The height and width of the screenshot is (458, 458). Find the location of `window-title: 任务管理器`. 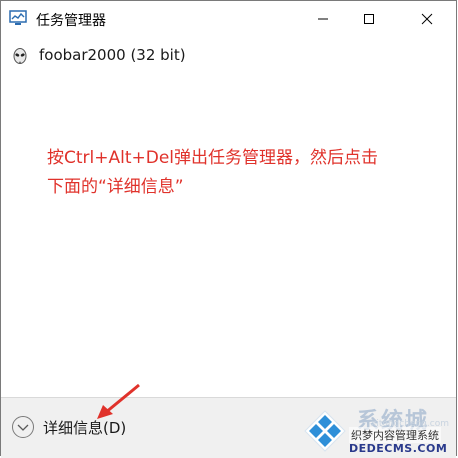

window-title: 任务管理器 is located at coordinates (71, 21).